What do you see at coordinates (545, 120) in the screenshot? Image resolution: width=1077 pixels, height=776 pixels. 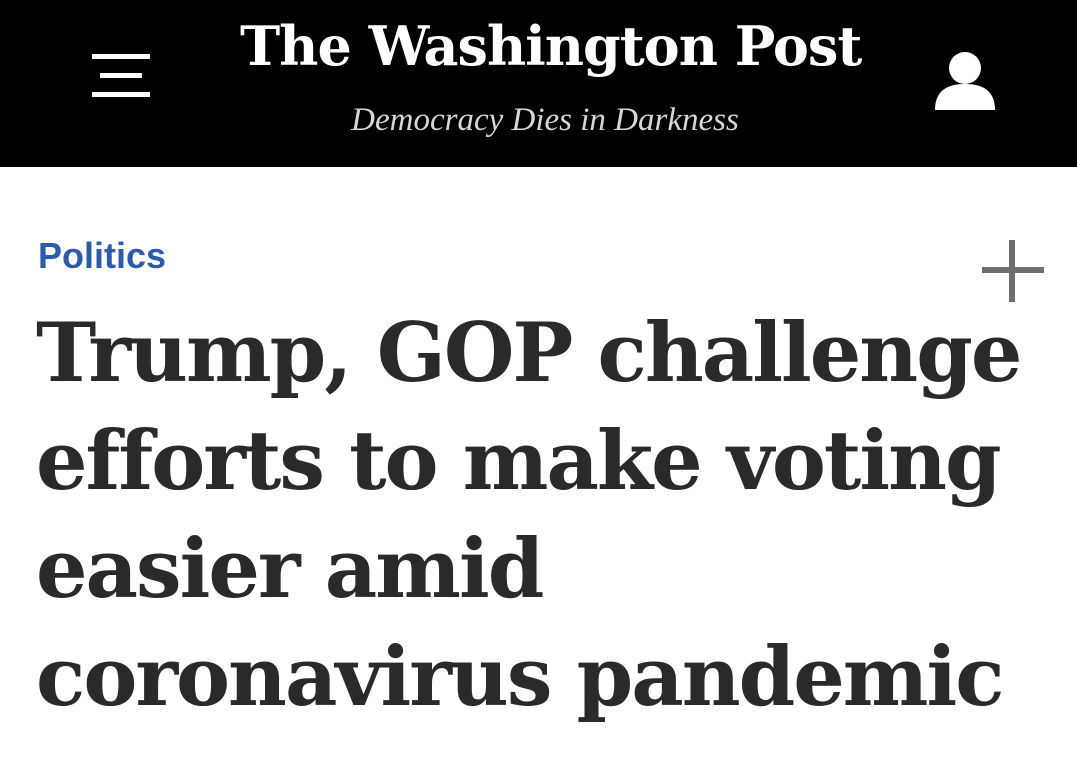 I see `tagline: Democracy Dies in Darkness` at bounding box center [545, 120].